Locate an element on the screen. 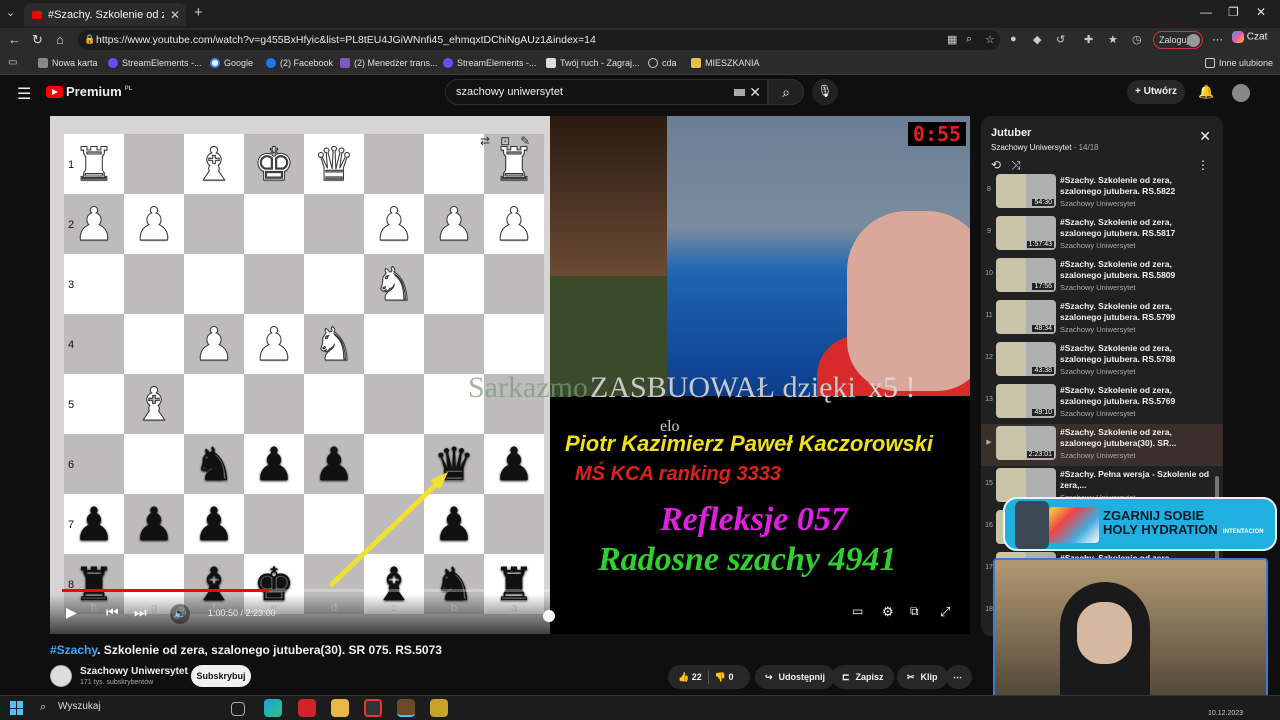 The height and width of the screenshot is (720, 1280). bookmark-mieszkania: MIESZKANIA is located at coordinates (725, 63).